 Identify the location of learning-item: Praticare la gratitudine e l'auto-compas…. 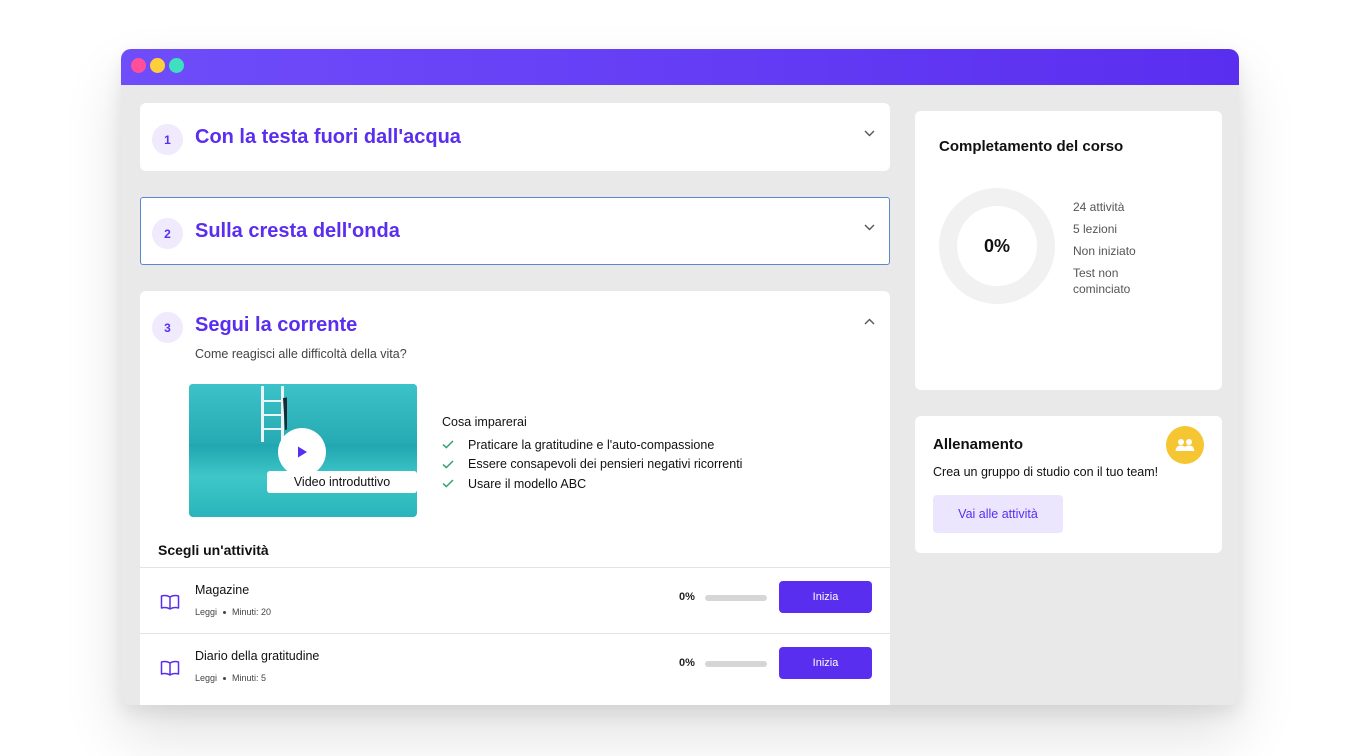
(592, 445).